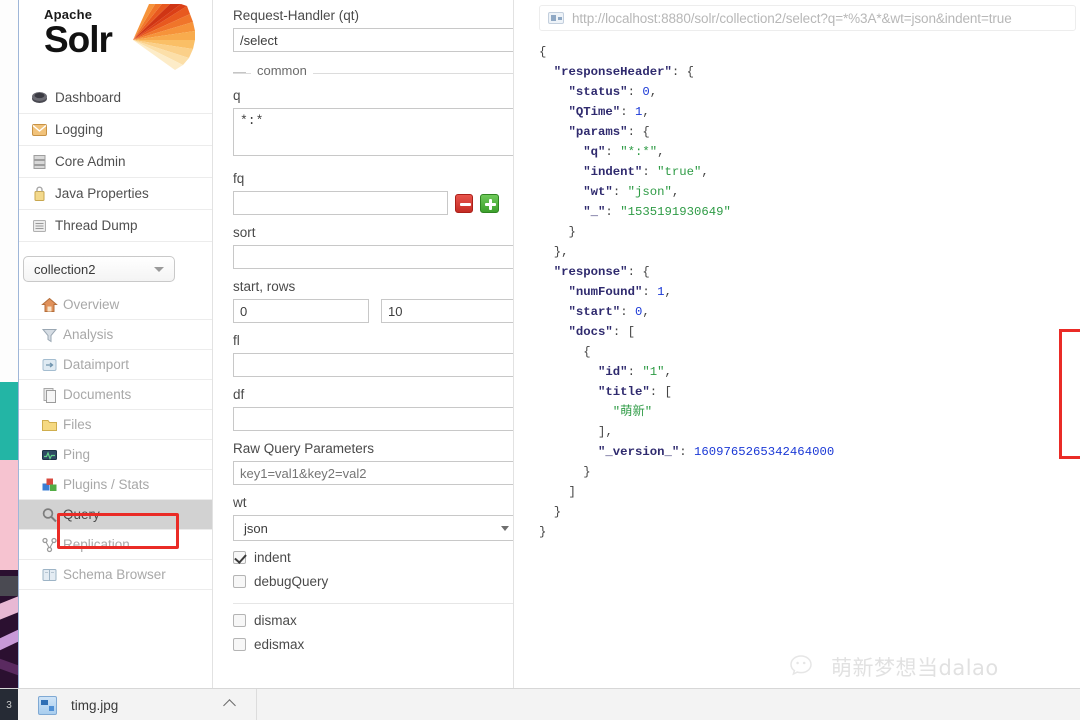 The image size is (1080, 720). Describe the element at coordinates (366, 620) in the screenshot. I see `dismax-checkbox-row: dismax` at that location.